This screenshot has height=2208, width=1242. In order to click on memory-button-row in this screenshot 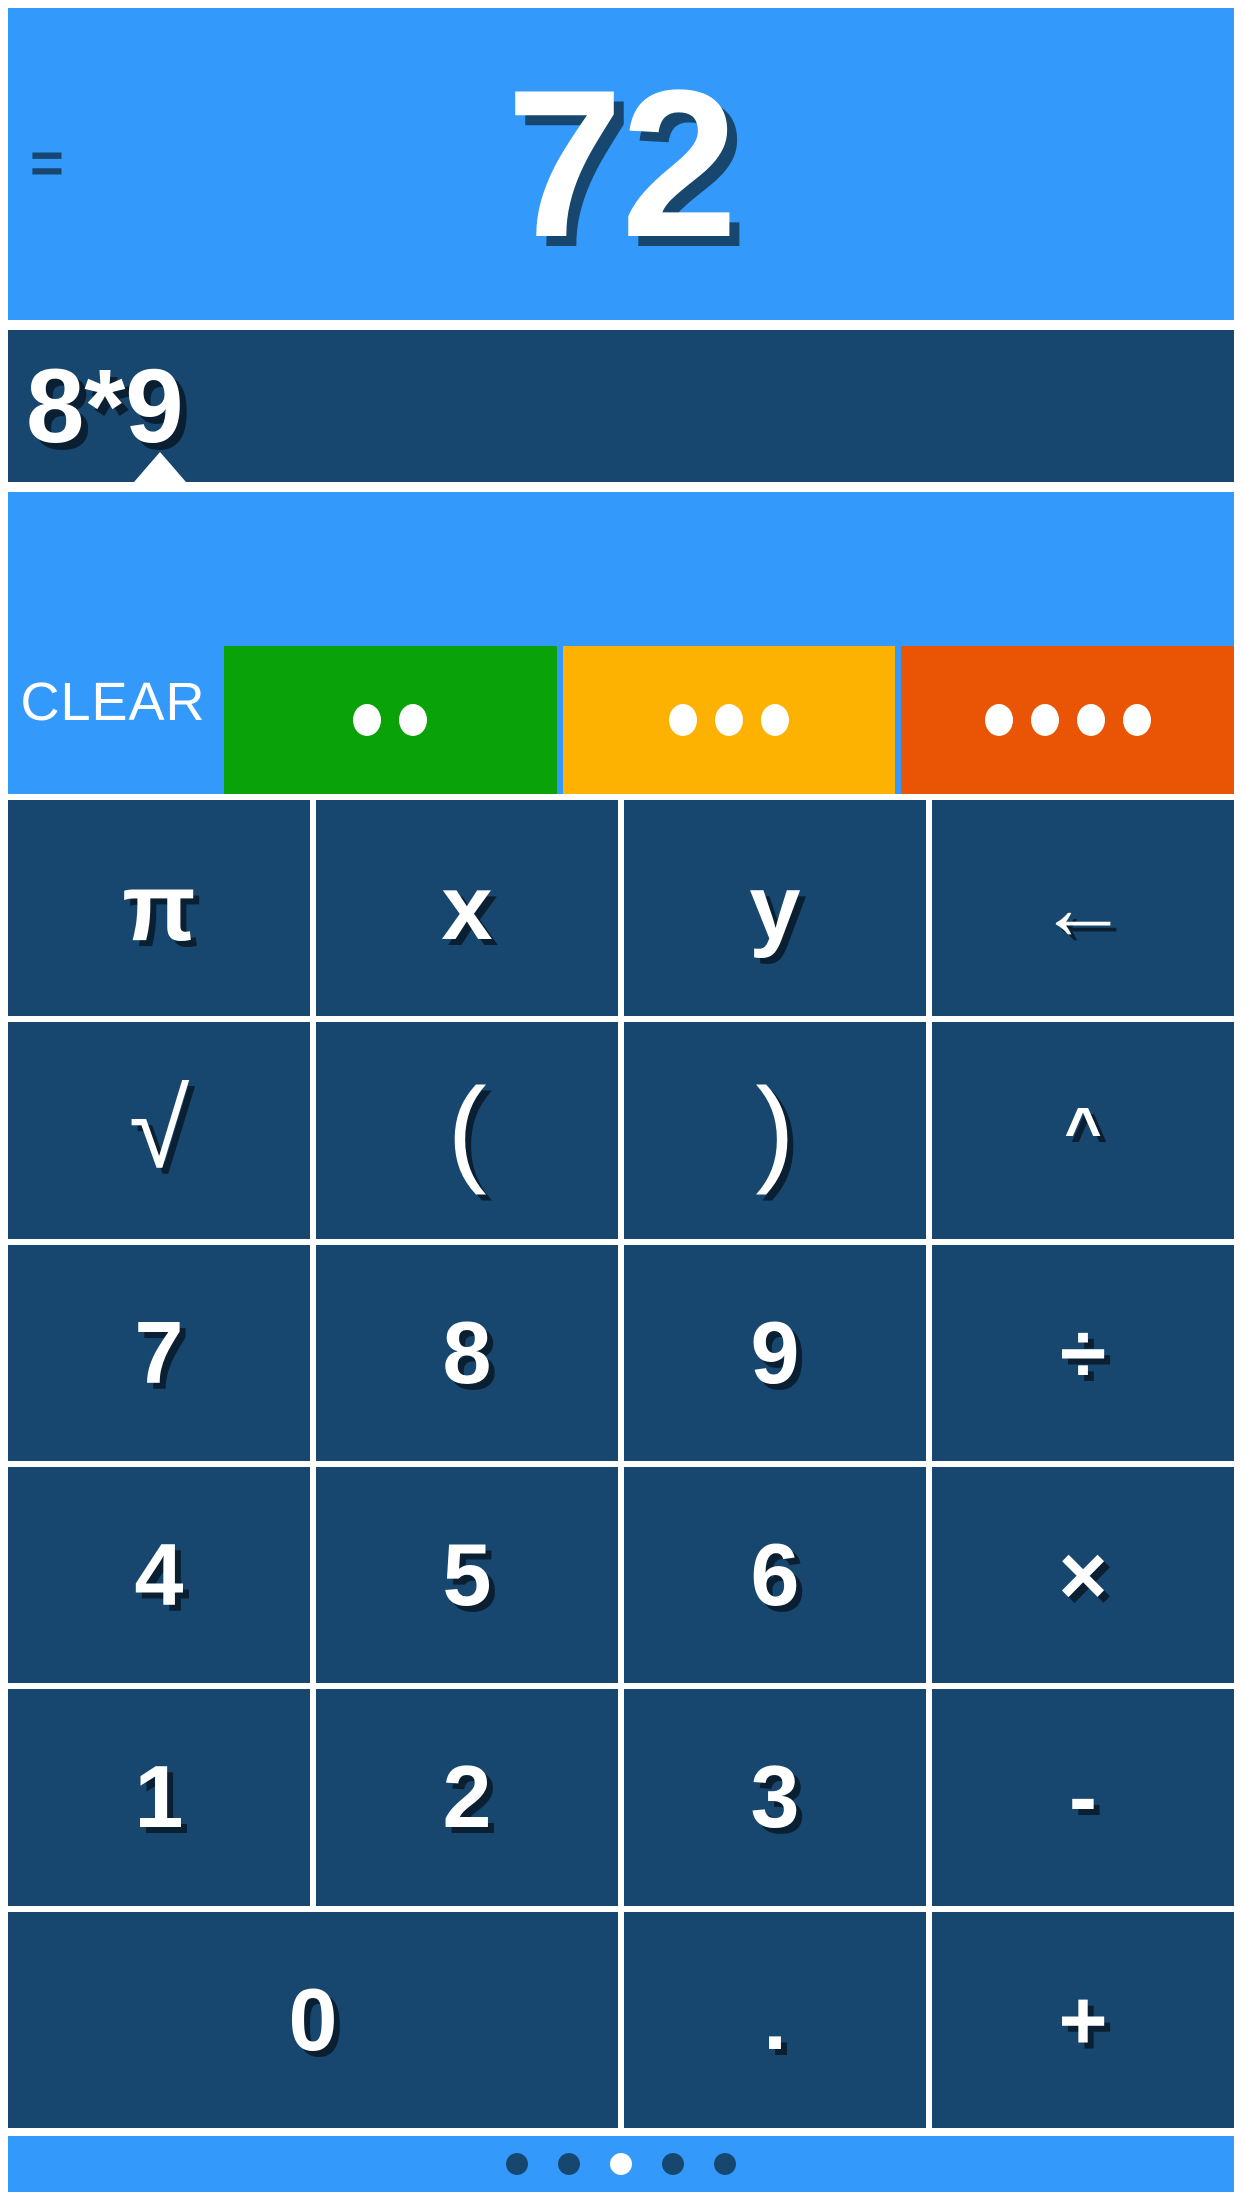, I will do `click(729, 720)`.